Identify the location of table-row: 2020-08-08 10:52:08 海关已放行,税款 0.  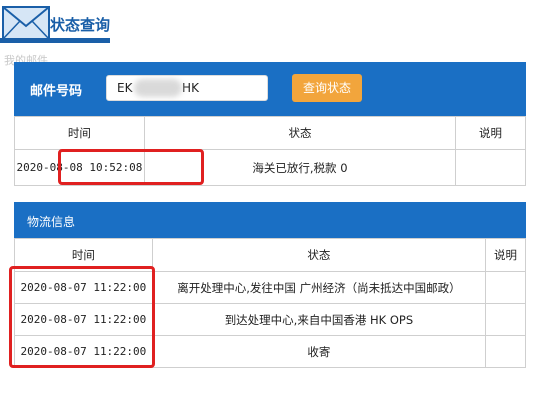
(270, 167).